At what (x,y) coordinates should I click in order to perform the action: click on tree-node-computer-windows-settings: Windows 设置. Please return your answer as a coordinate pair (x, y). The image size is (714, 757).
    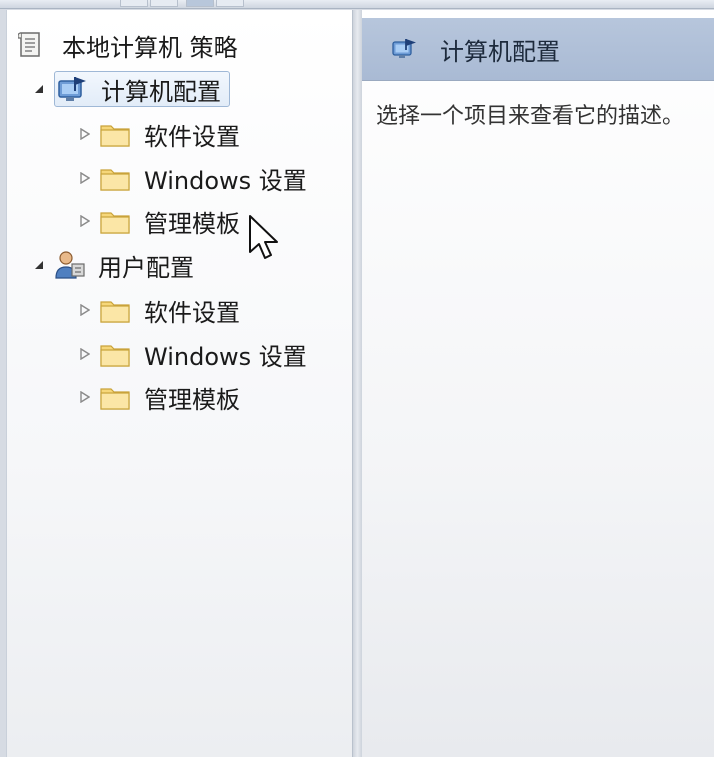
    Looking at the image, I should click on (194, 178).